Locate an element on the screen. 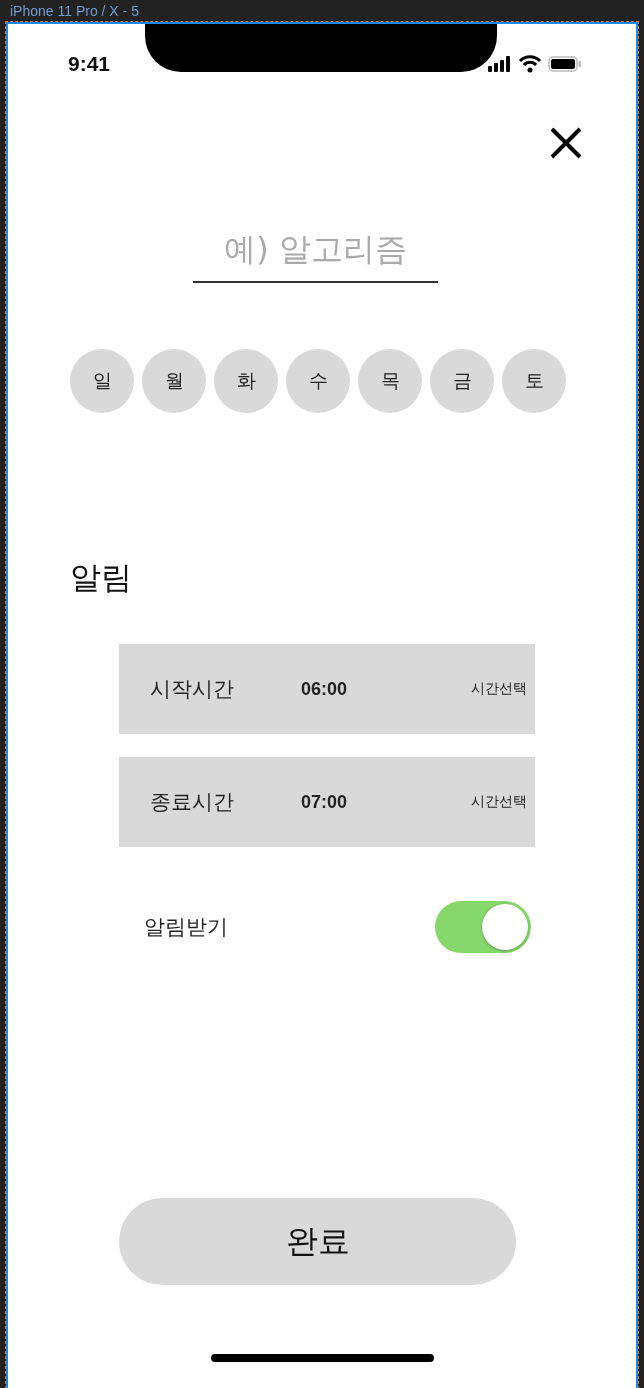  weekday-button: 일 is located at coordinates (102, 381).